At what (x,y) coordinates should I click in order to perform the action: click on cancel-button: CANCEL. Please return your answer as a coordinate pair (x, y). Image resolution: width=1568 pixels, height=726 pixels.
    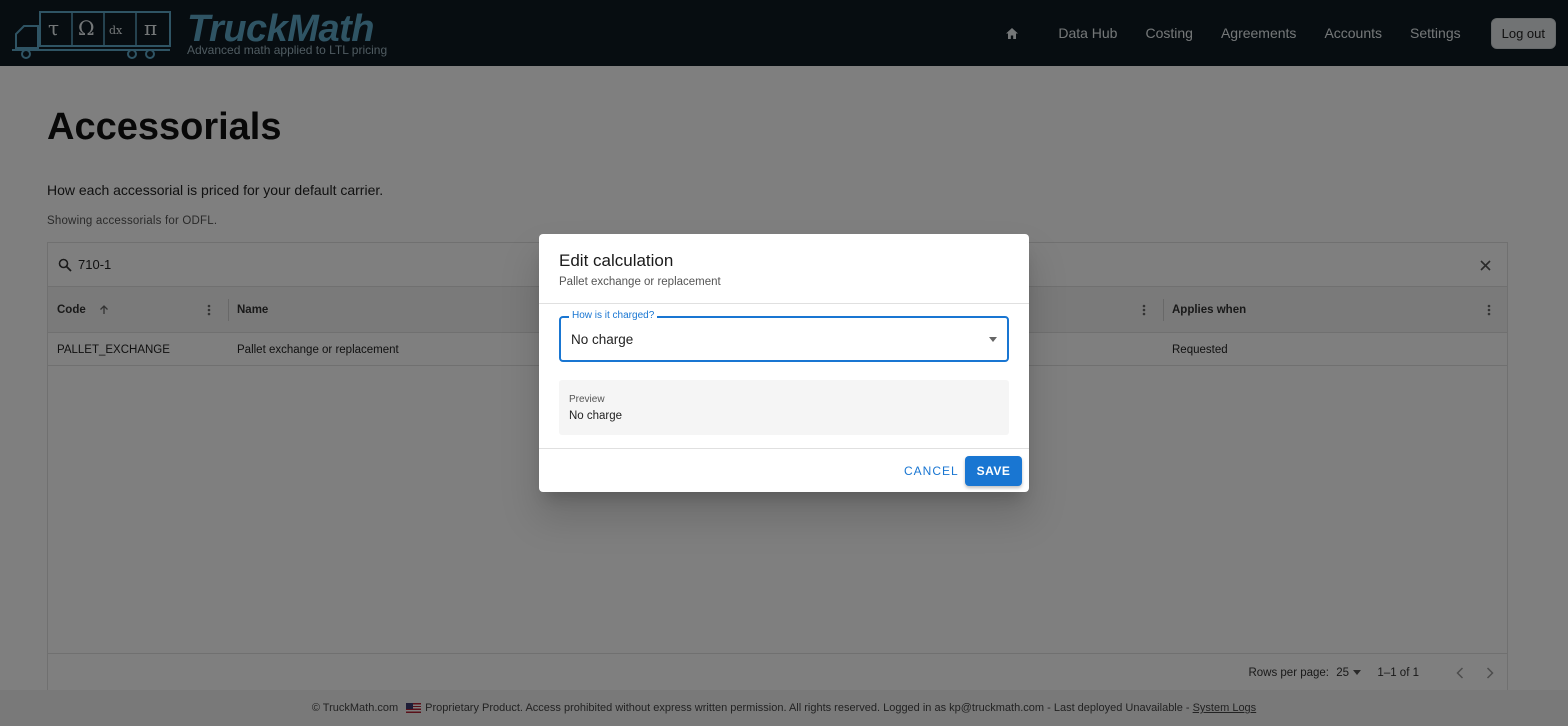
    Looking at the image, I should click on (931, 471).